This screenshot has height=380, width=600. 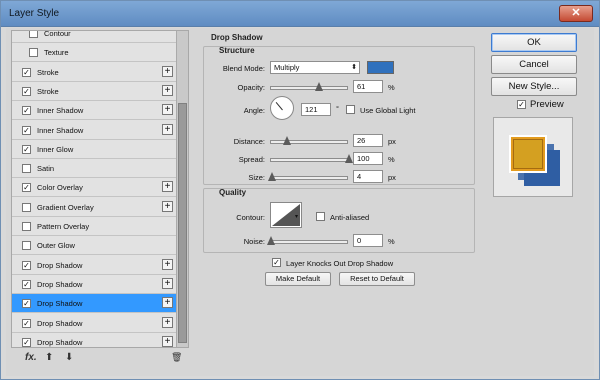 I want to click on opacity-slider, so click(x=309, y=86).